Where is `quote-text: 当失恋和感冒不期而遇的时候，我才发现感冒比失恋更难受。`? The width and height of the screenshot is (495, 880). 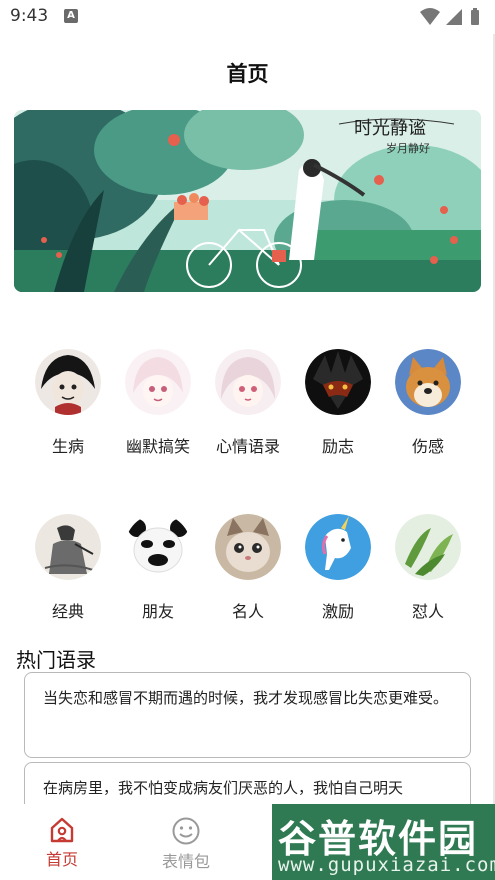
quote-text: 当失恋和感冒不期而遇的时候，我才发现感冒比失恋更难受。 is located at coordinates (246, 698).